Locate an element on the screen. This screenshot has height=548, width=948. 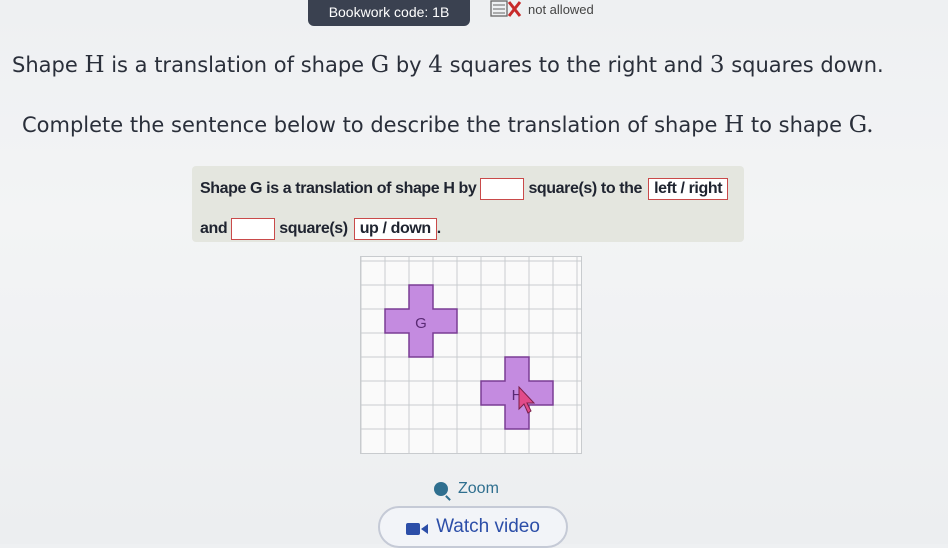
q2-shape-g: G. is located at coordinates (861, 125).